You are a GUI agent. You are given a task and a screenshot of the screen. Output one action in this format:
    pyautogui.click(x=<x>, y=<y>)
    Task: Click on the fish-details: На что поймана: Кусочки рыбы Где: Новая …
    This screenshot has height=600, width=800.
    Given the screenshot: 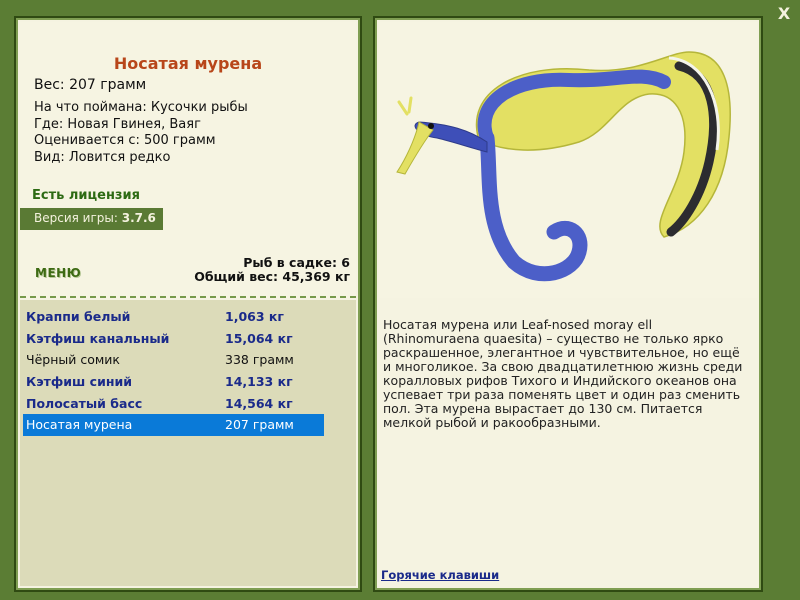 What is the action you would take?
    pyautogui.click(x=141, y=133)
    